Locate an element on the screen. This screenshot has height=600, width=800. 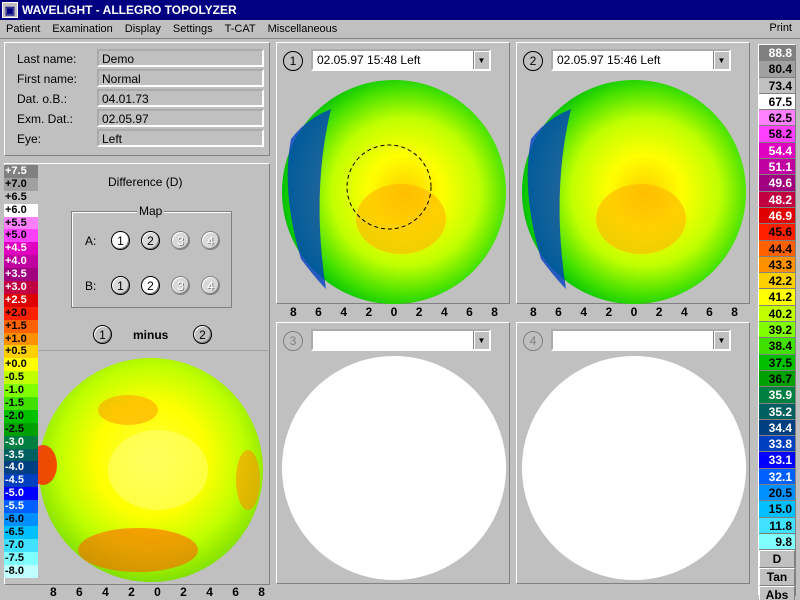
diff-scale-step: -7.5 is located at coordinates (21, 558).